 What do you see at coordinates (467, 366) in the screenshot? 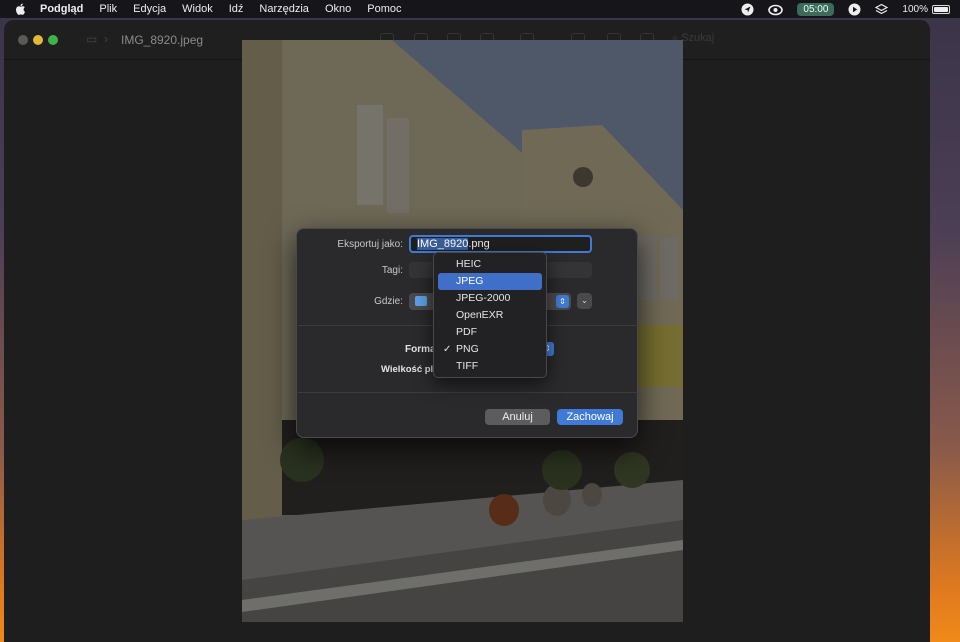
I see `option-label: TIFF` at bounding box center [467, 366].